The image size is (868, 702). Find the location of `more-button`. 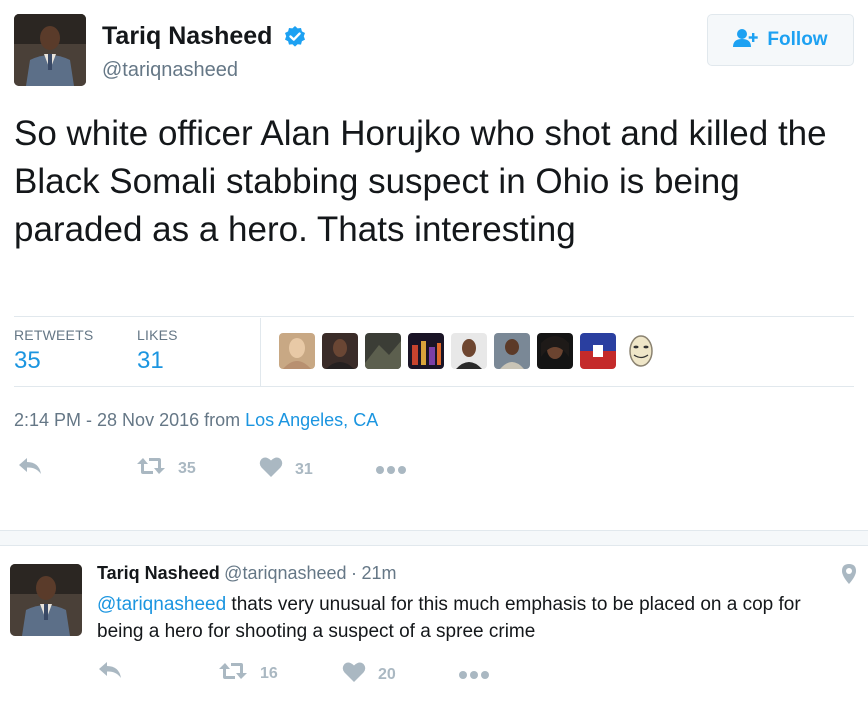

more-button is located at coordinates (391, 471).